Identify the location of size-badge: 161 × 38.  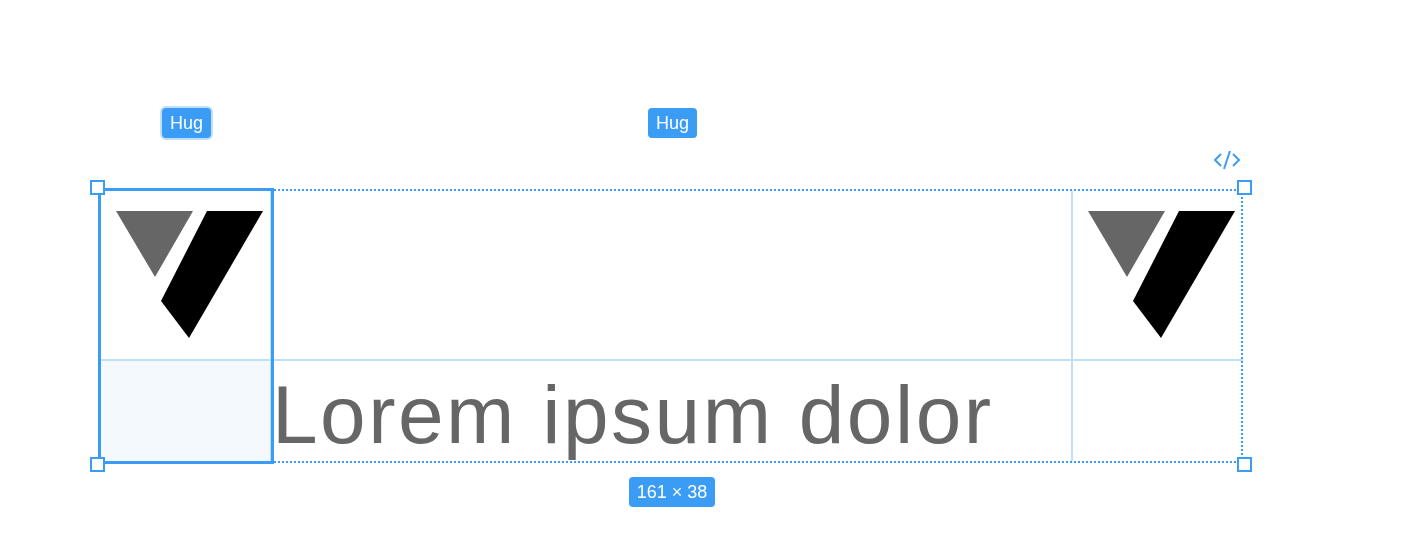
(672, 492).